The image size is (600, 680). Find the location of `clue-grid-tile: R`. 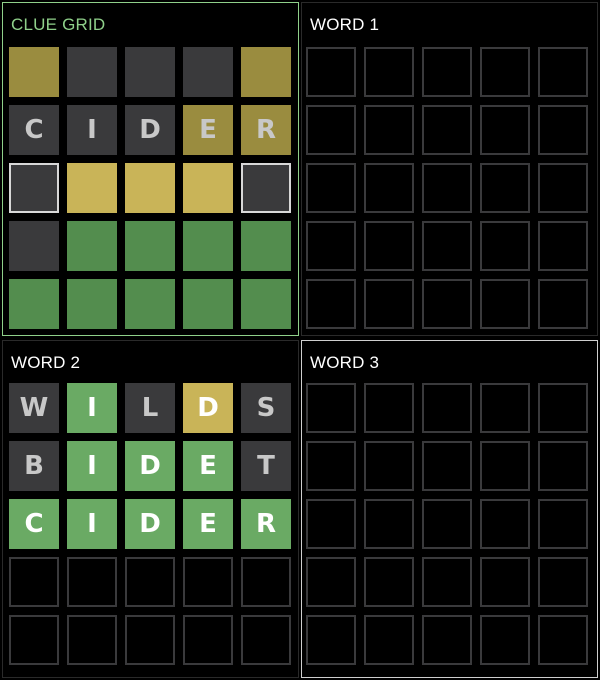

clue-grid-tile: R is located at coordinates (266, 130).